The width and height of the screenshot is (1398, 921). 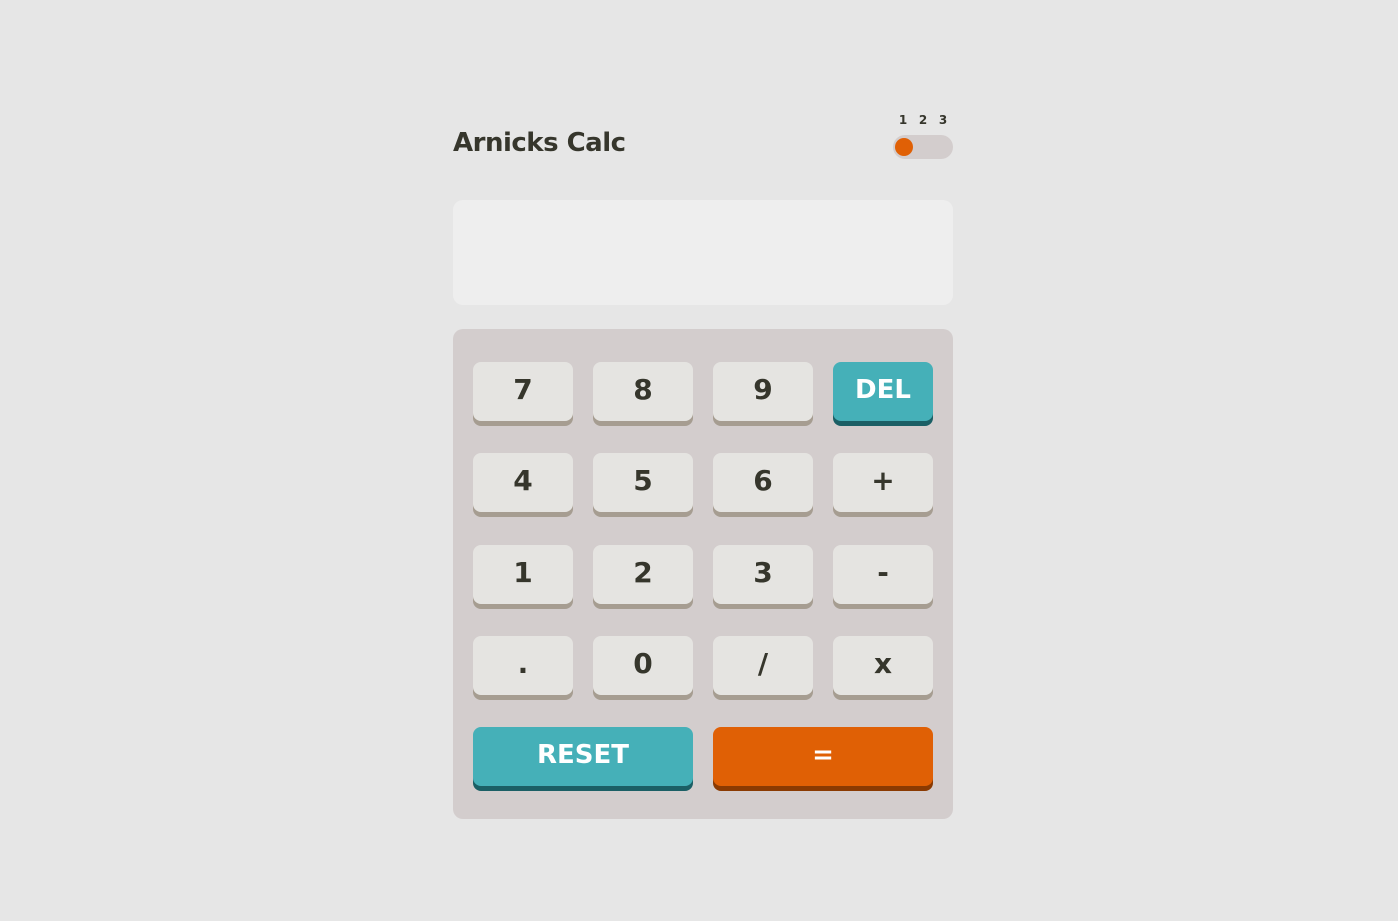 What do you see at coordinates (703, 252) in the screenshot?
I see `display-screen` at bounding box center [703, 252].